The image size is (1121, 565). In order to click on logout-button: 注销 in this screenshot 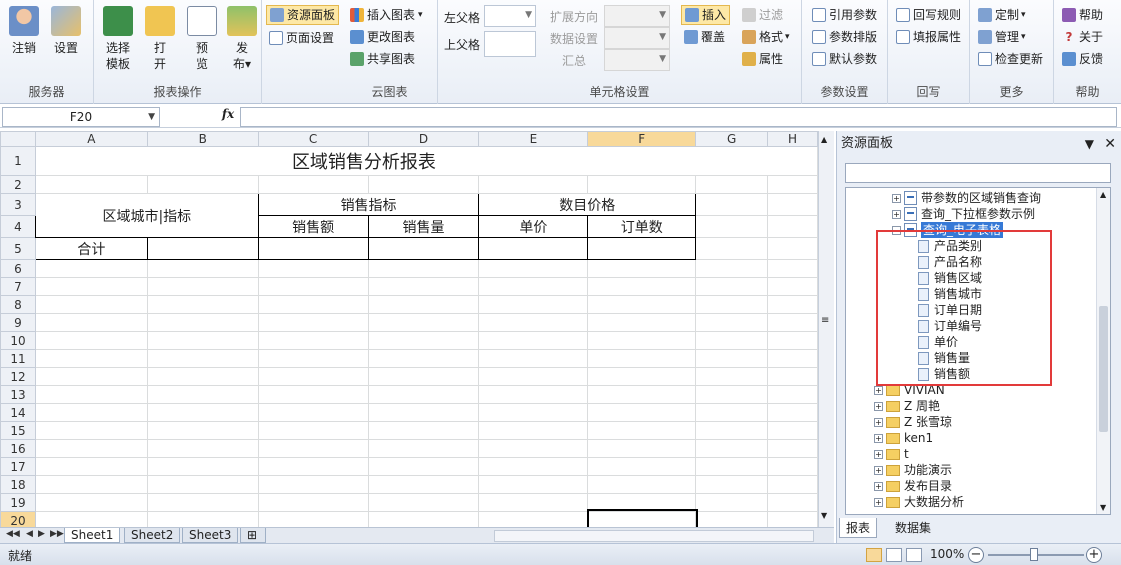, I will do `click(24, 31)`.